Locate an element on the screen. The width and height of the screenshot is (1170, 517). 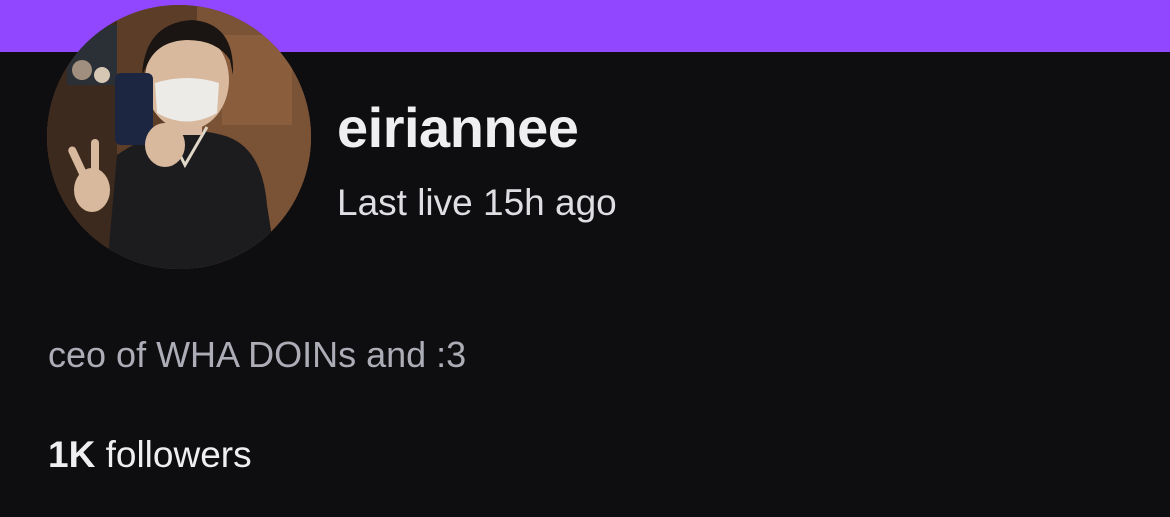
avatar is located at coordinates (179, 137).